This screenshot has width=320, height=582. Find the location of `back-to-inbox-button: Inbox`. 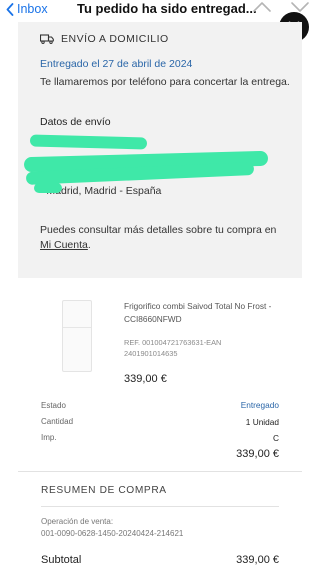

back-to-inbox-button: Inbox is located at coordinates (27, 9).